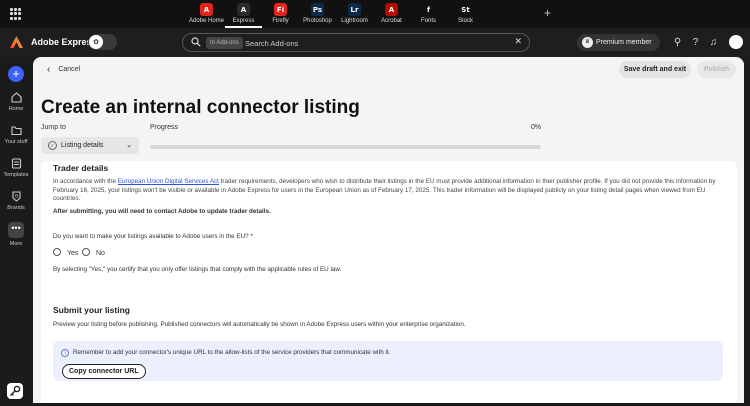  I want to click on app-adobe-home: A Adobe Home, so click(206, 14).